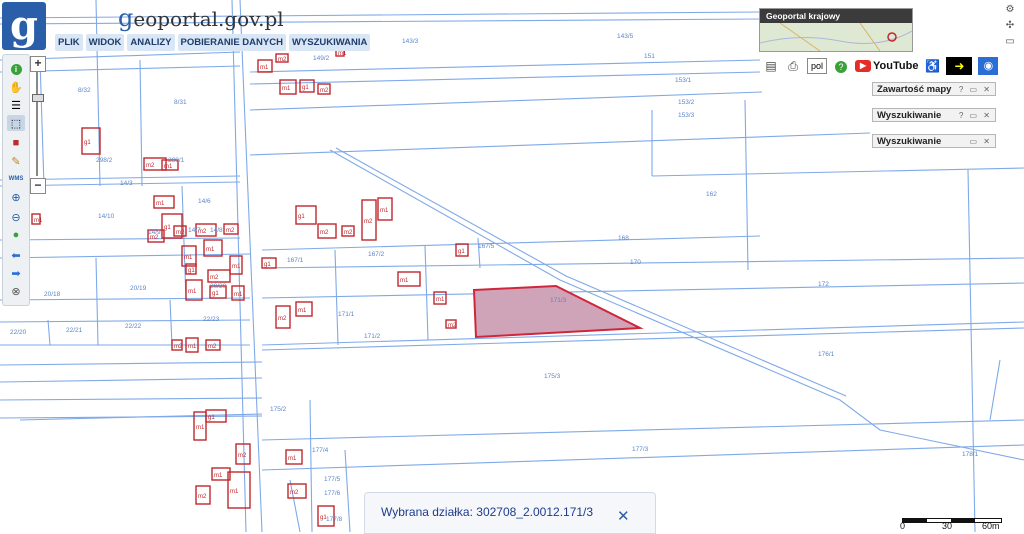 Image resolution: width=1024 pixels, height=534 pixels. I want to click on zoom-slider: + −, so click(38, 125).